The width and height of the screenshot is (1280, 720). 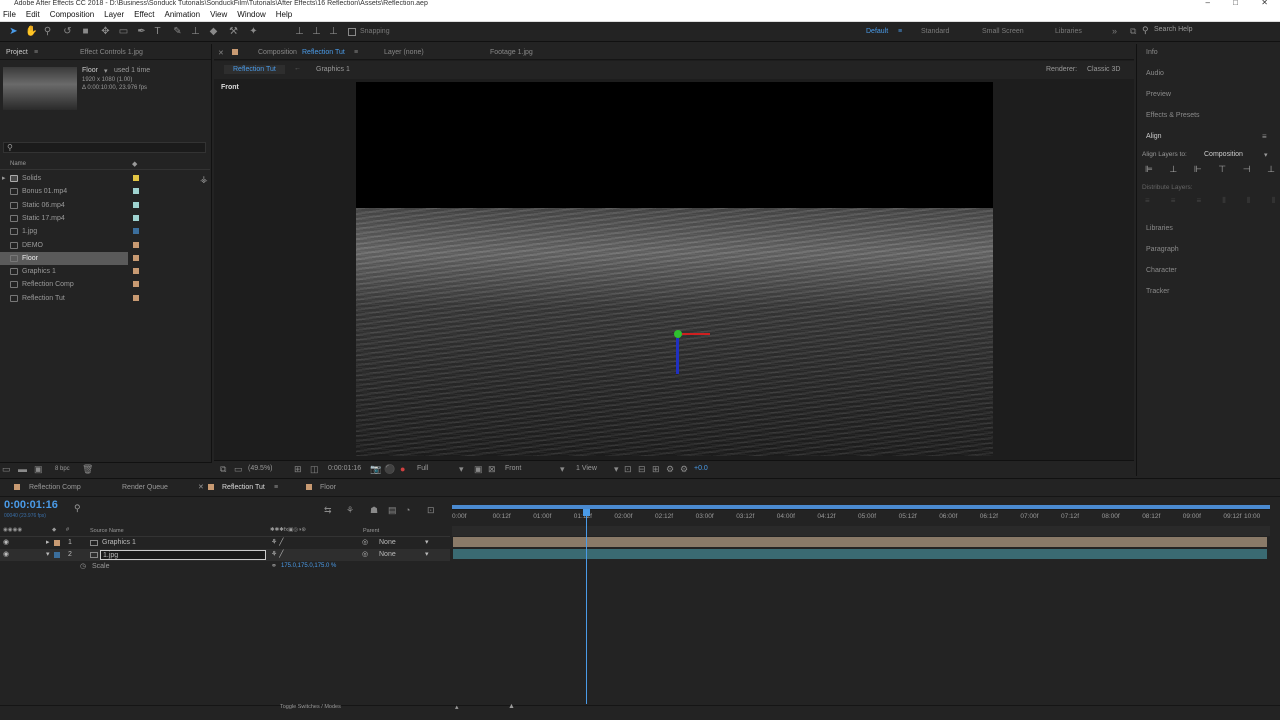 I want to click on selected-item-chevron-icon: ▾, so click(x=106, y=71).